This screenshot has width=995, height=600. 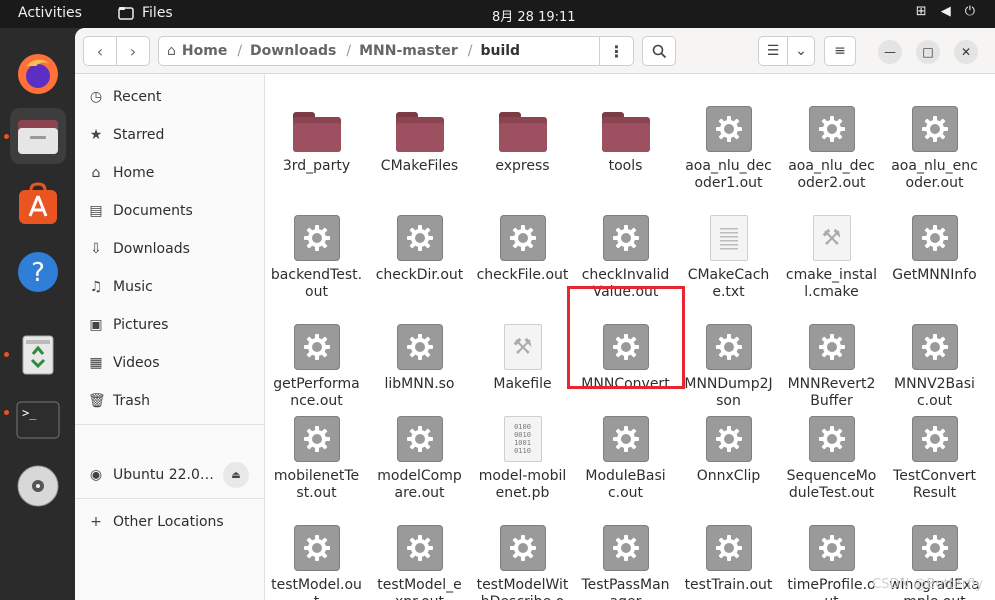 What do you see at coordinates (201, 51) in the screenshot?
I see `path-segment: Home` at bounding box center [201, 51].